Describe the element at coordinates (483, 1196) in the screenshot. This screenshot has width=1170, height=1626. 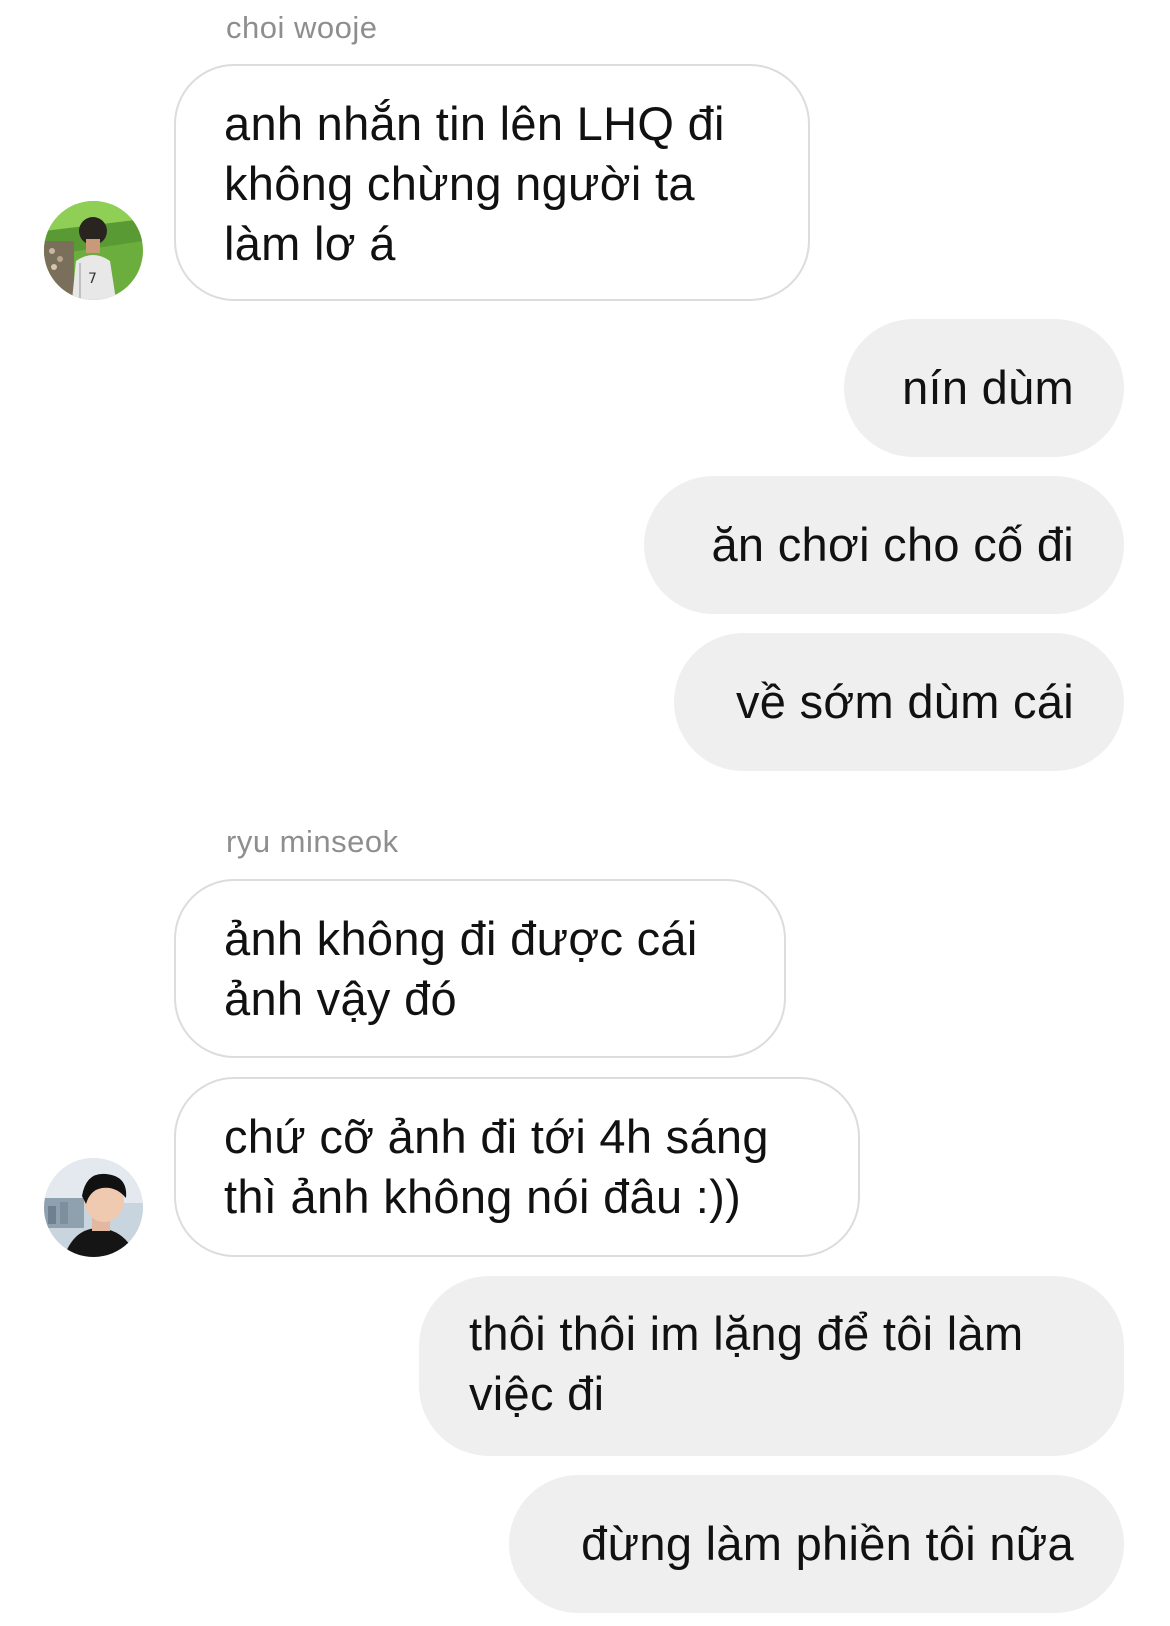
I see `message-line: thì ảnh không nói đâu :))` at that location.